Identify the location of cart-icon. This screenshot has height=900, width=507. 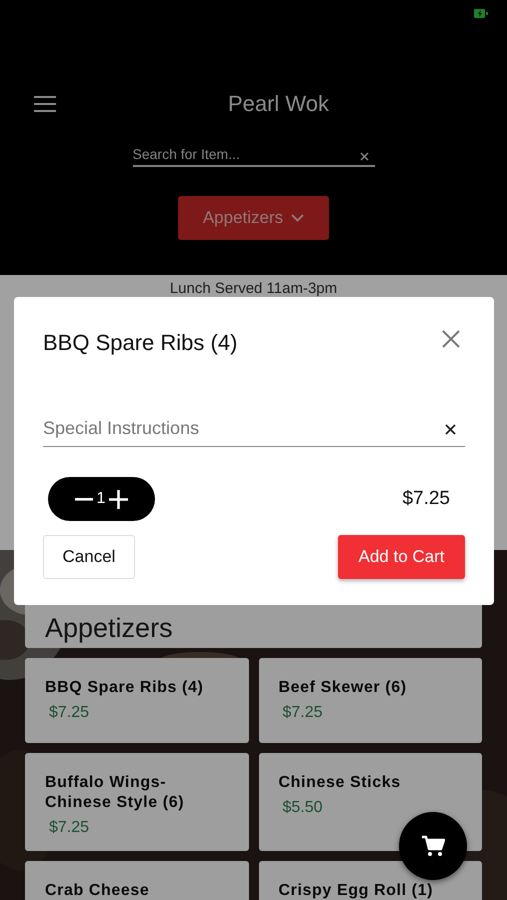
(433, 846).